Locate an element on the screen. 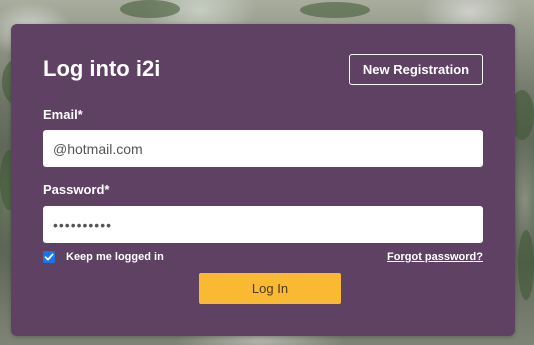 This screenshot has height=345, width=534. keep-logged-in-checkbox is located at coordinates (49, 257).